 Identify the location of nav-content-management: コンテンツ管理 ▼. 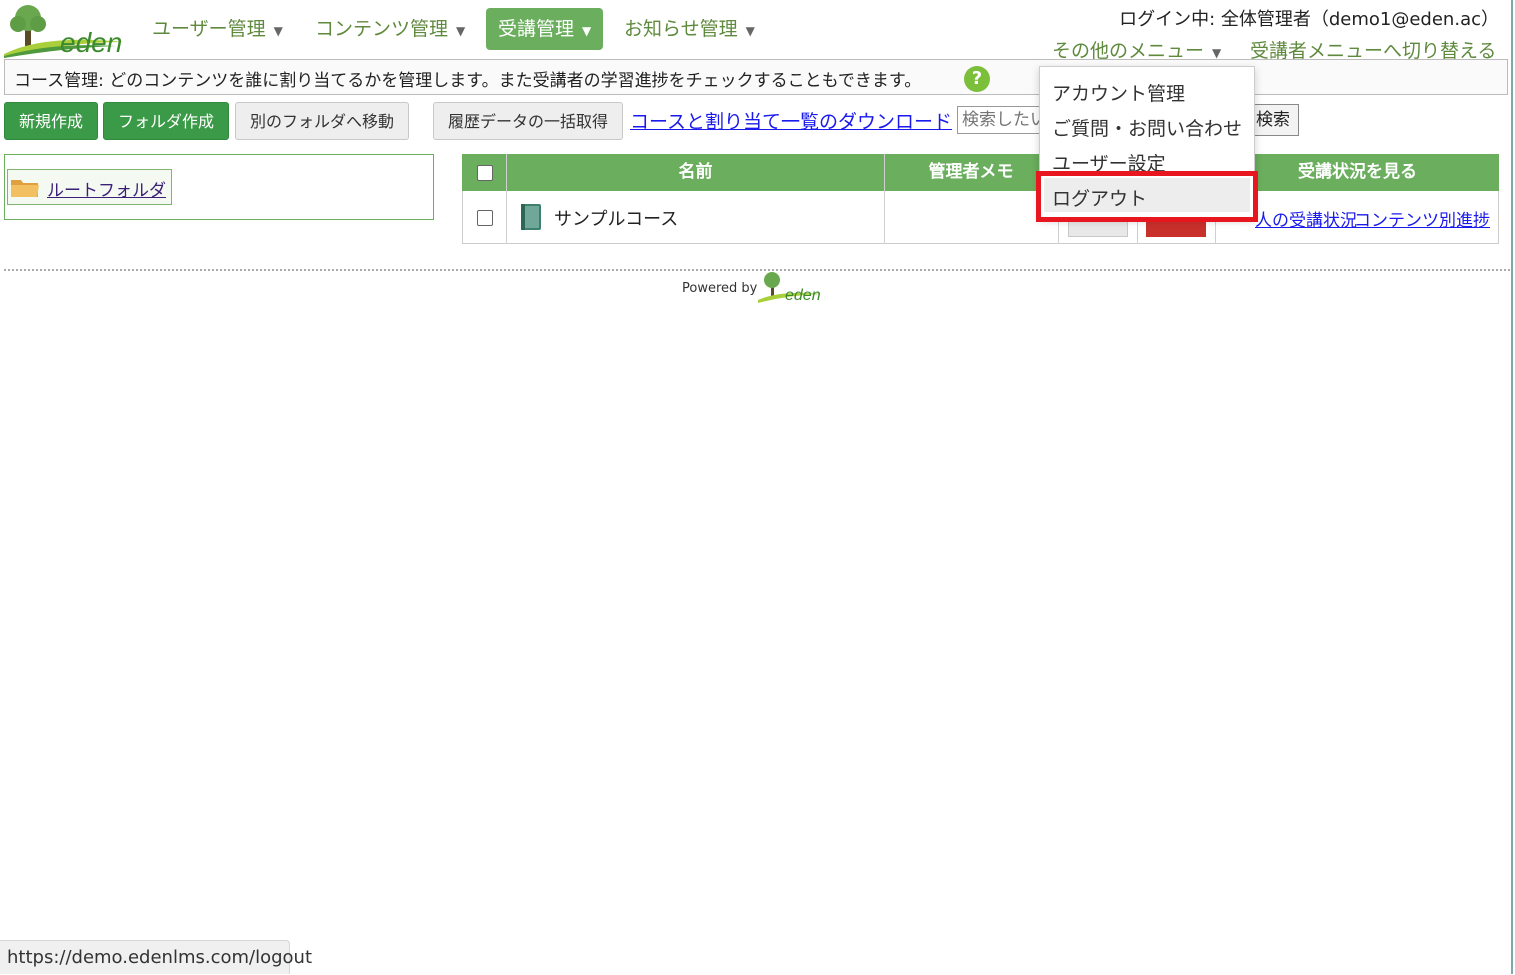
(390, 29).